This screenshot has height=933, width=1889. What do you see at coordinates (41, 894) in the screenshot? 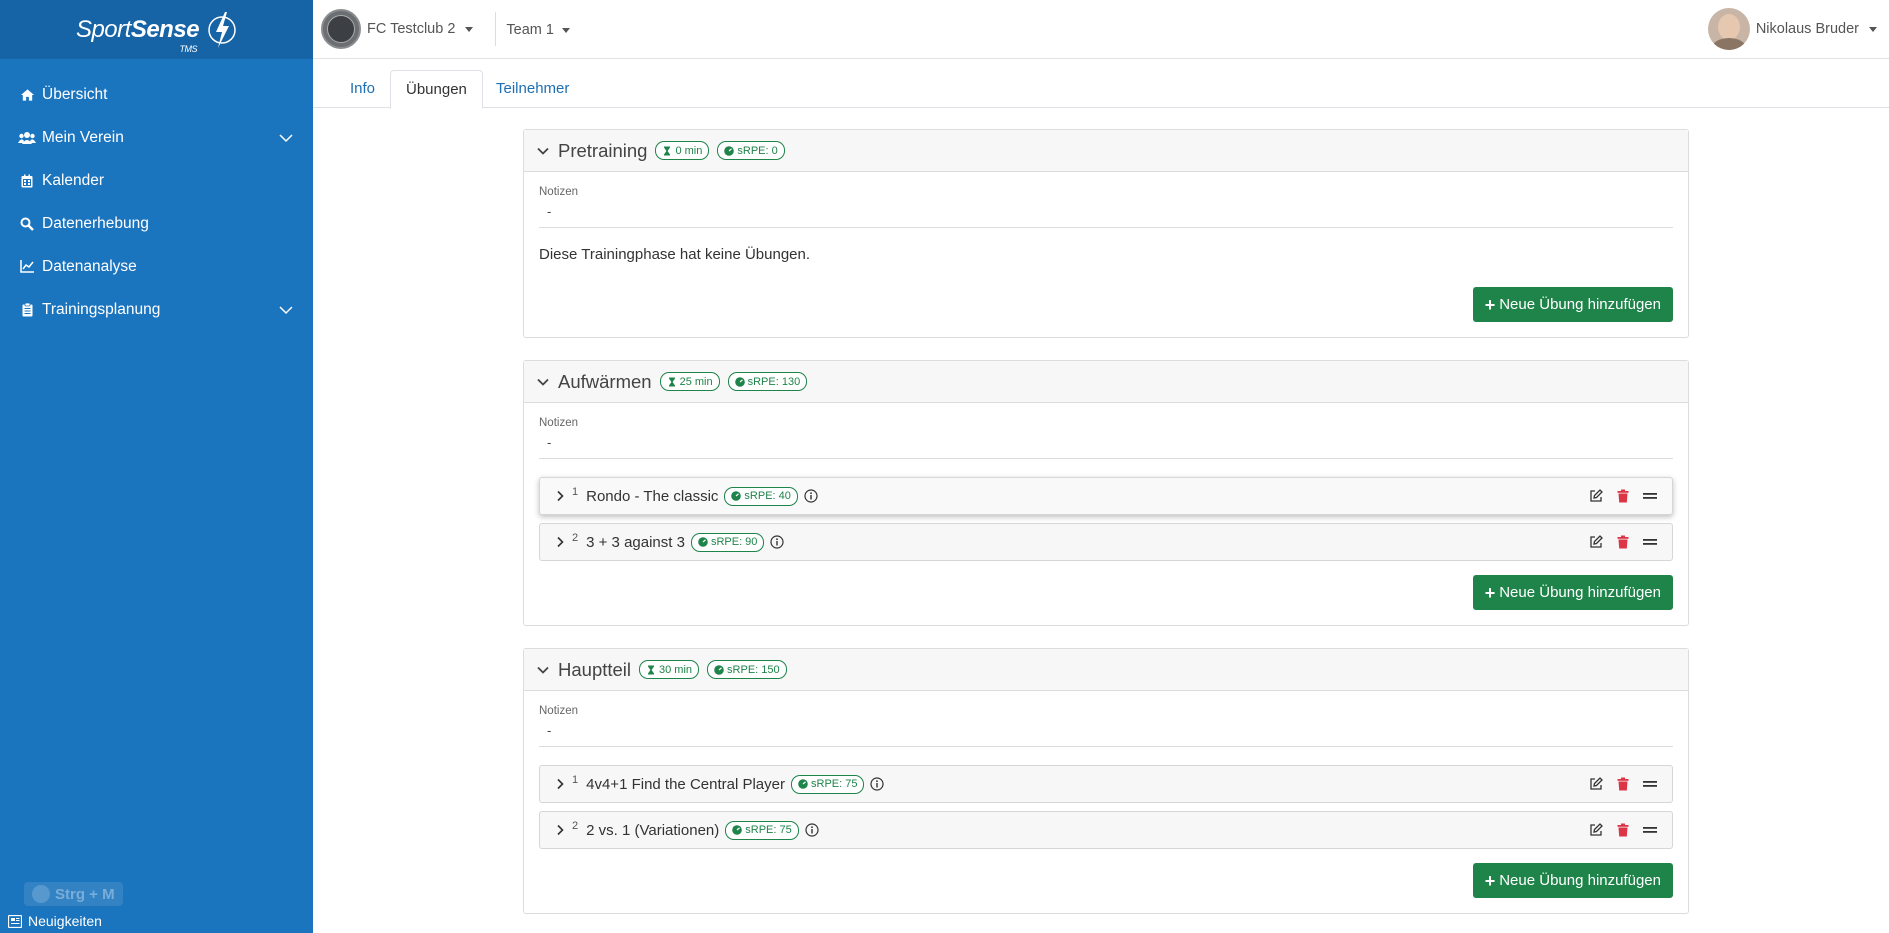
I see `command-icon` at bounding box center [41, 894].